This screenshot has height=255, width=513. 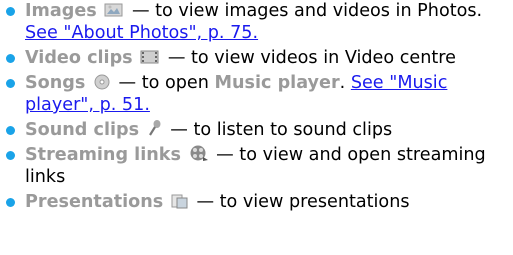 What do you see at coordinates (79, 58) in the screenshot?
I see `term-video-clips: Video clips` at bounding box center [79, 58].